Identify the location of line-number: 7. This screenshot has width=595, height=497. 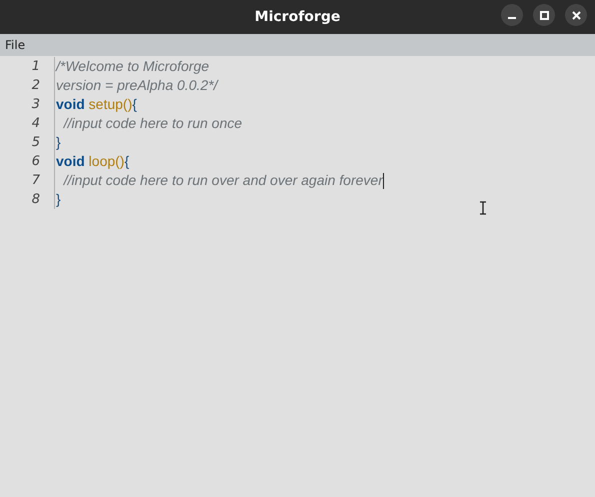
(35, 181).